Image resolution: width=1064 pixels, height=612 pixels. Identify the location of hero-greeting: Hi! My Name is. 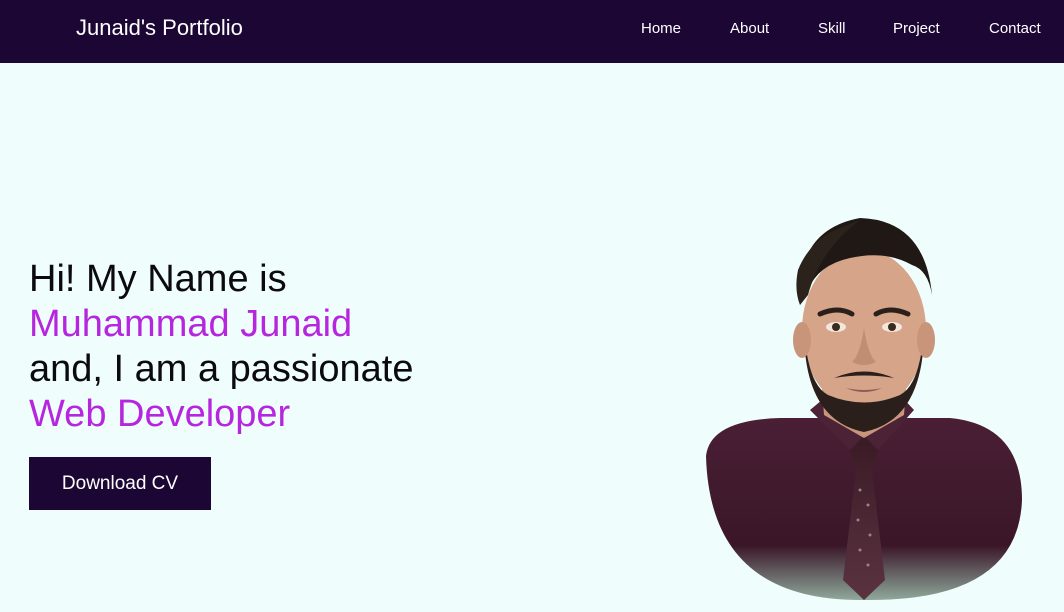
(158, 279).